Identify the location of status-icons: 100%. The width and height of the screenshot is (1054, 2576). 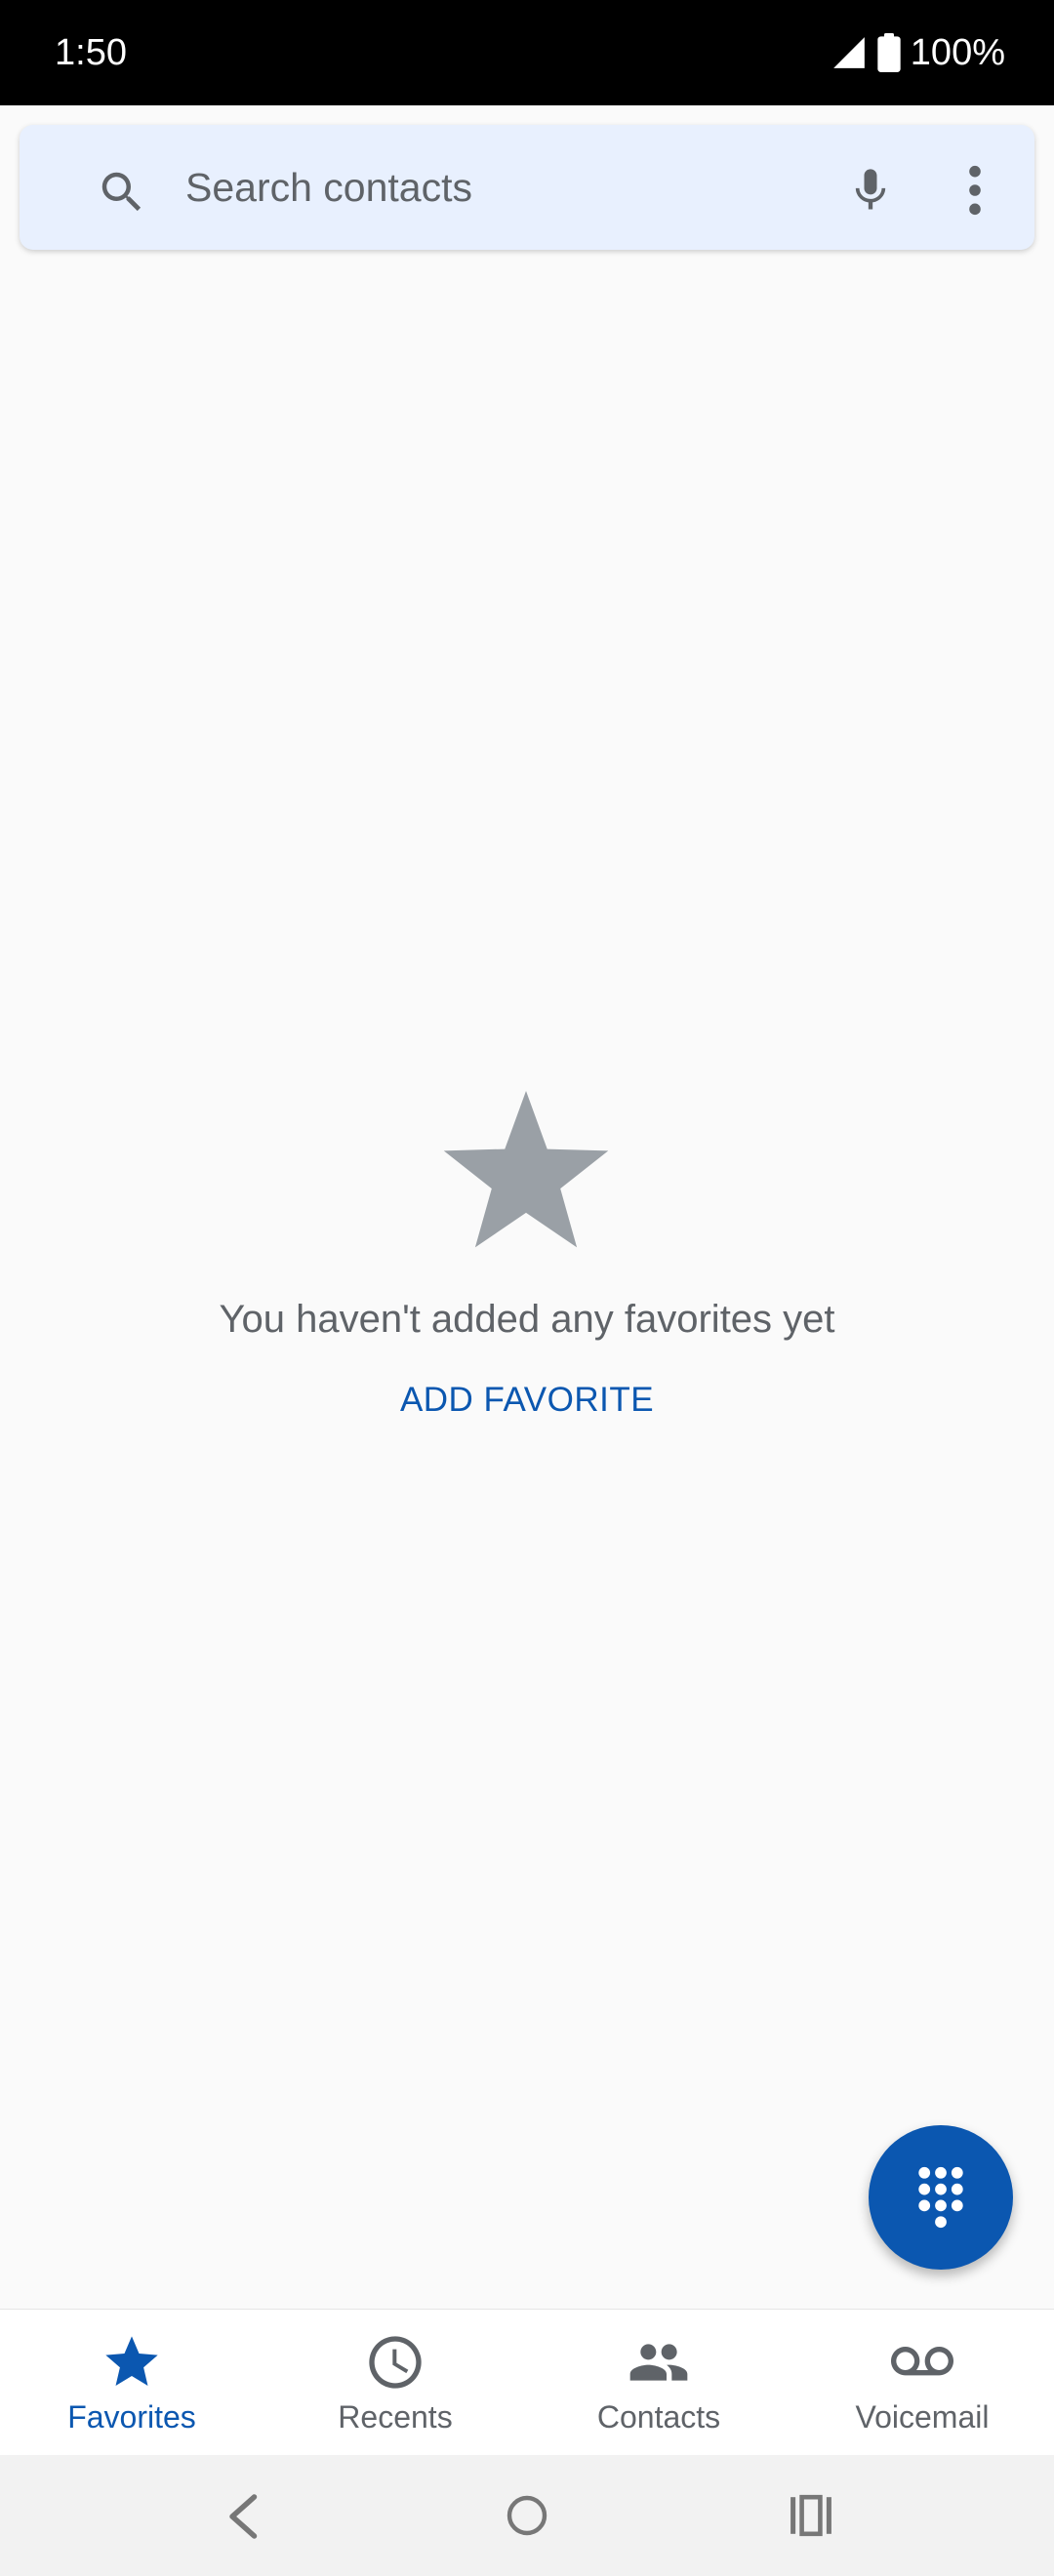
(918, 52).